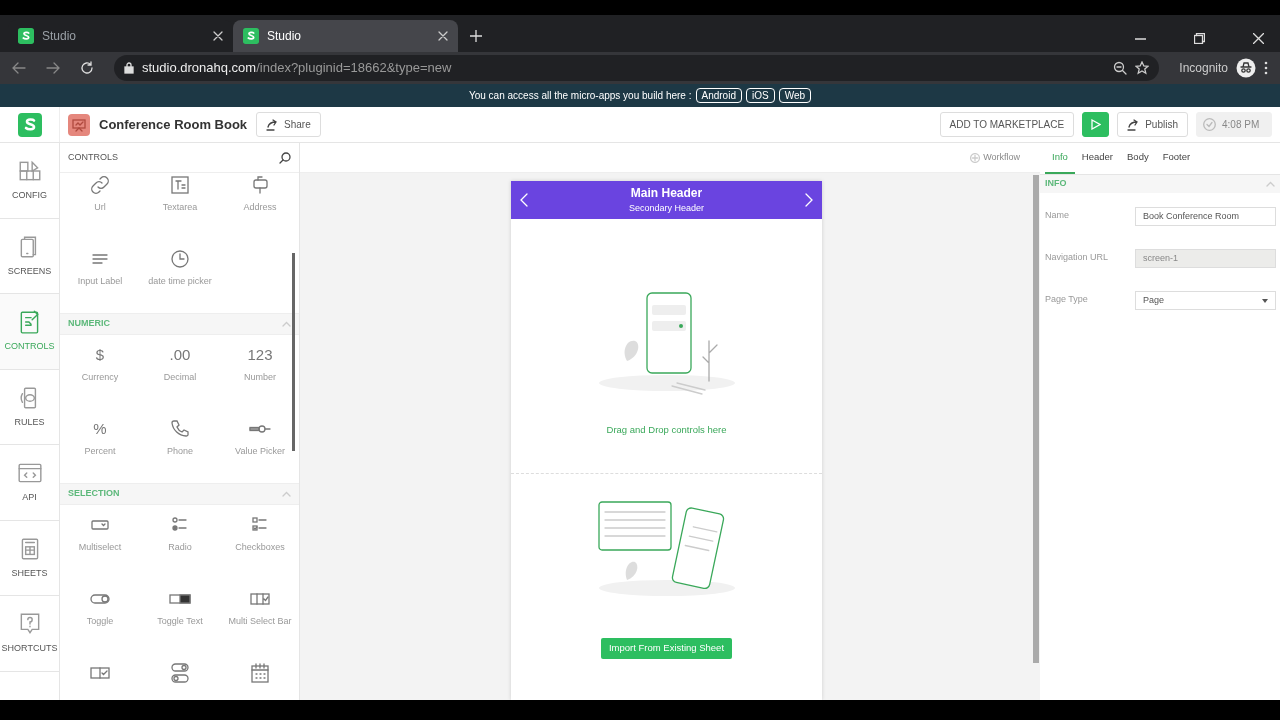 The height and width of the screenshot is (720, 1280). What do you see at coordinates (666, 209) in the screenshot?
I see `secondary-header: Secondary Header` at bounding box center [666, 209].